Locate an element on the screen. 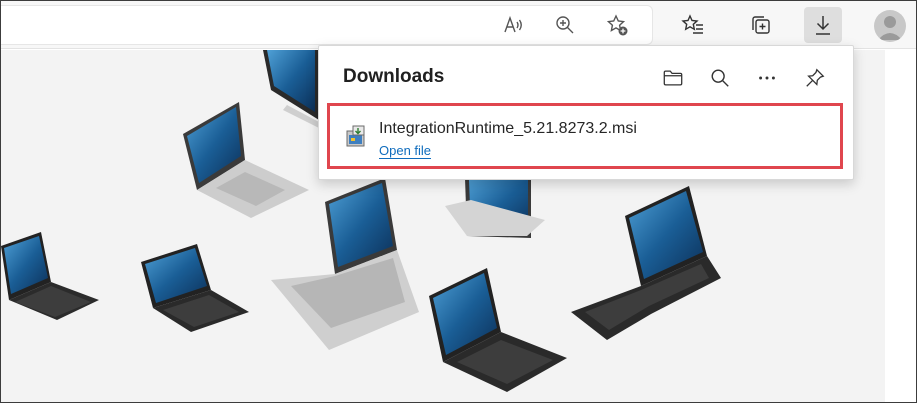 Image resolution: width=917 pixels, height=403 pixels. more-options-icon is located at coordinates (767, 78).